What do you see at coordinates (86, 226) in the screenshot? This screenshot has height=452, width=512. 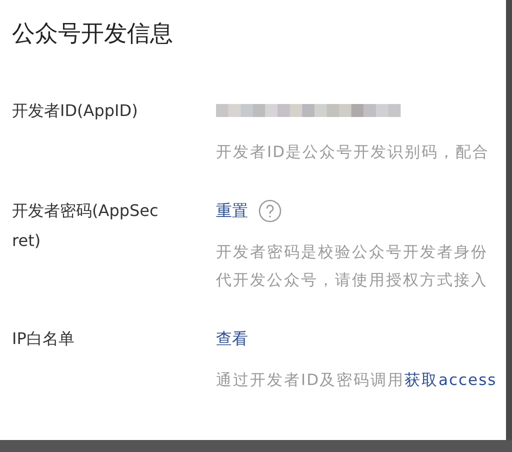 I see `field-label: 开发者密码(AppSec ret)` at bounding box center [86, 226].